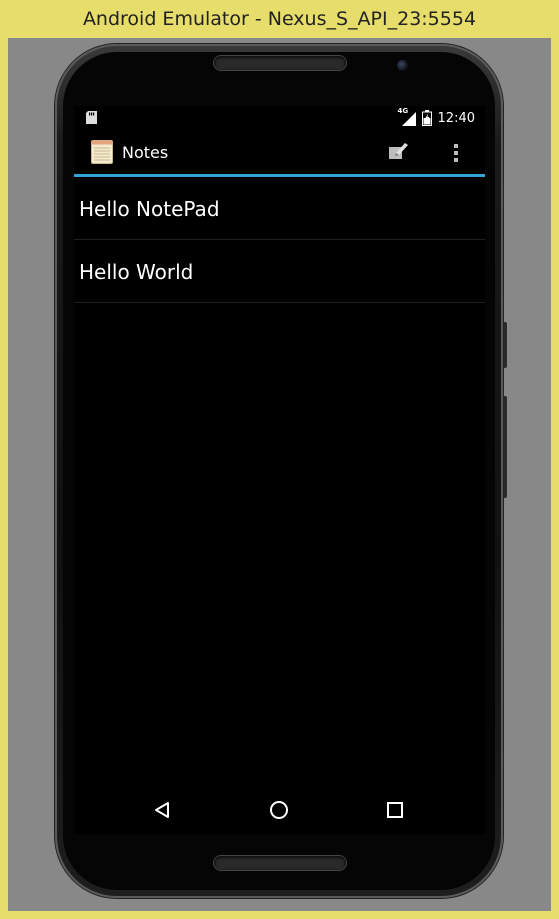  Describe the element at coordinates (279, 271) in the screenshot. I see `list-item: Hello World` at that location.